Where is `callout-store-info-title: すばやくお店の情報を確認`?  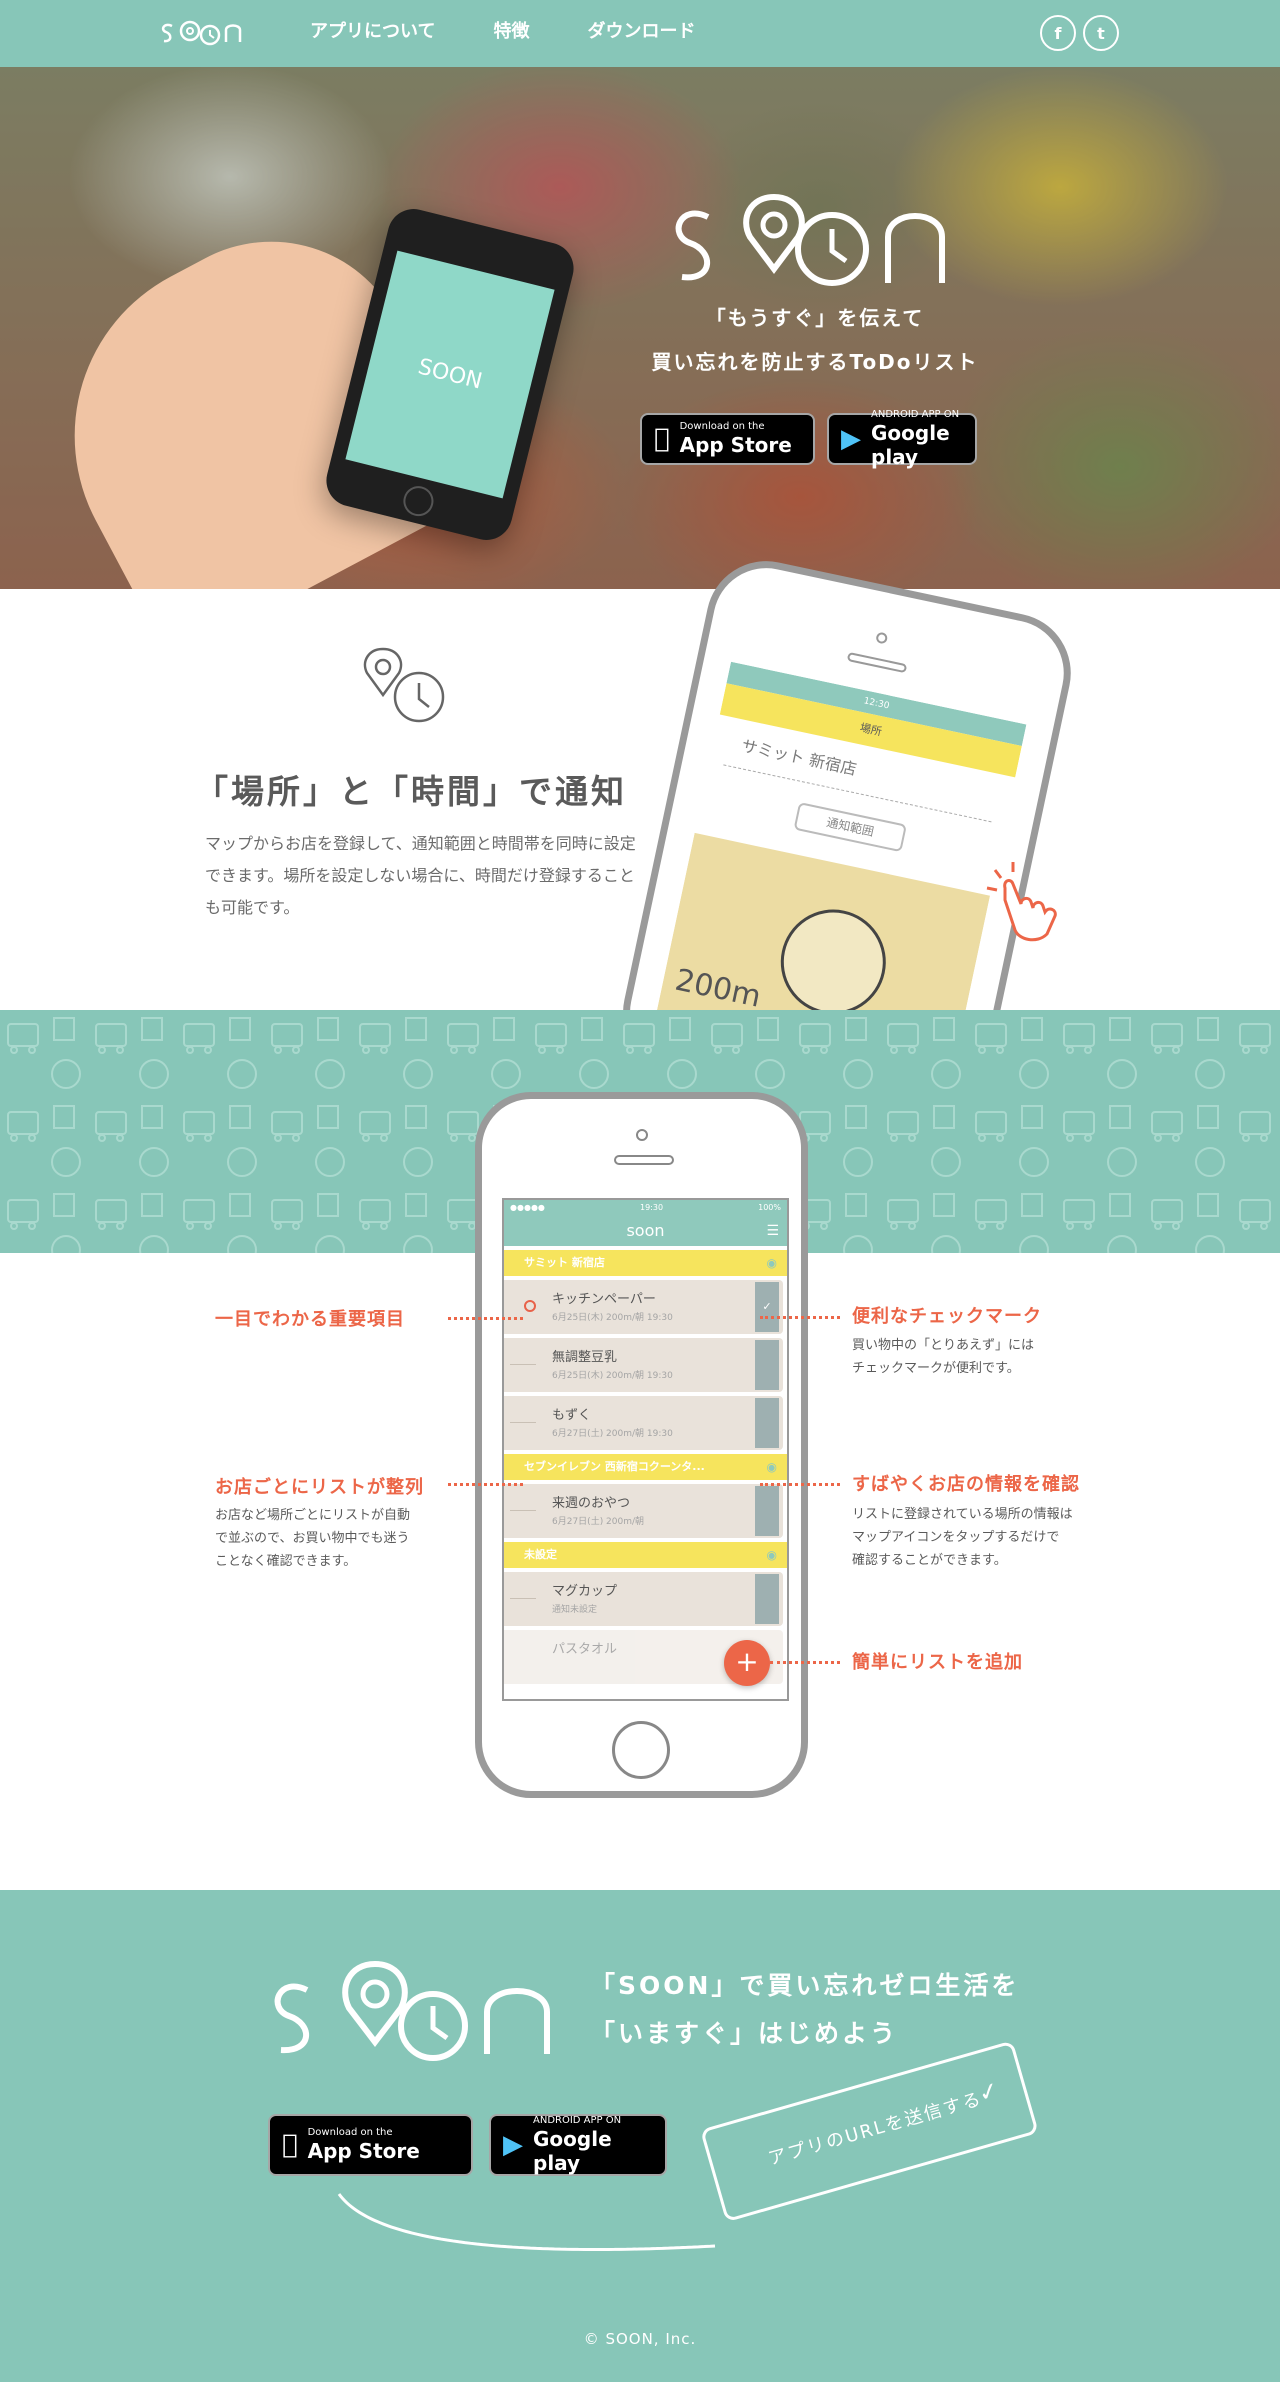 callout-store-info-title: すばやくお店の情報を確認 is located at coordinates (966, 1484).